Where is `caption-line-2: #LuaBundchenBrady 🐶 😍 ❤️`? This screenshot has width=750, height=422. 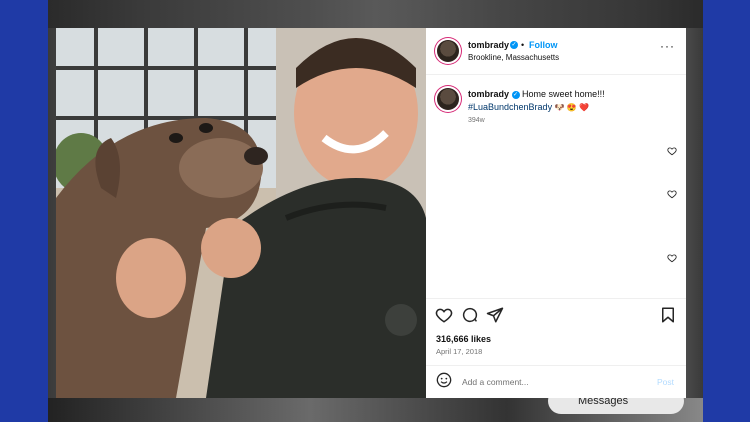 caption-line-2: #LuaBundchenBrady 🐶 😍 ❤️ is located at coordinates (528, 107).